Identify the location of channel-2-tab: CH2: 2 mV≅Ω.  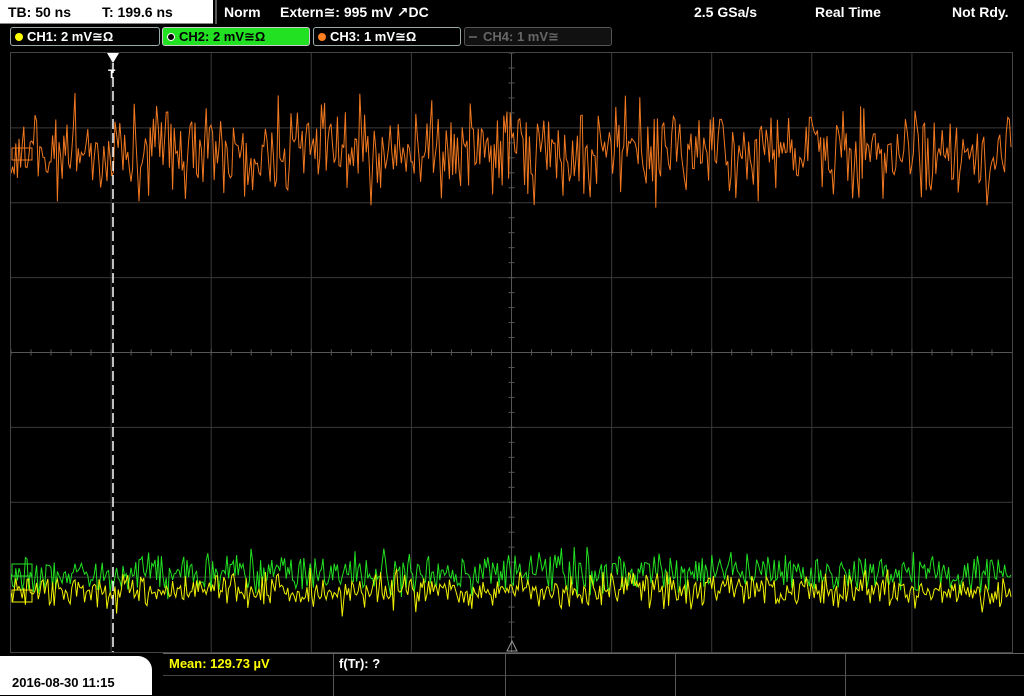
(236, 36).